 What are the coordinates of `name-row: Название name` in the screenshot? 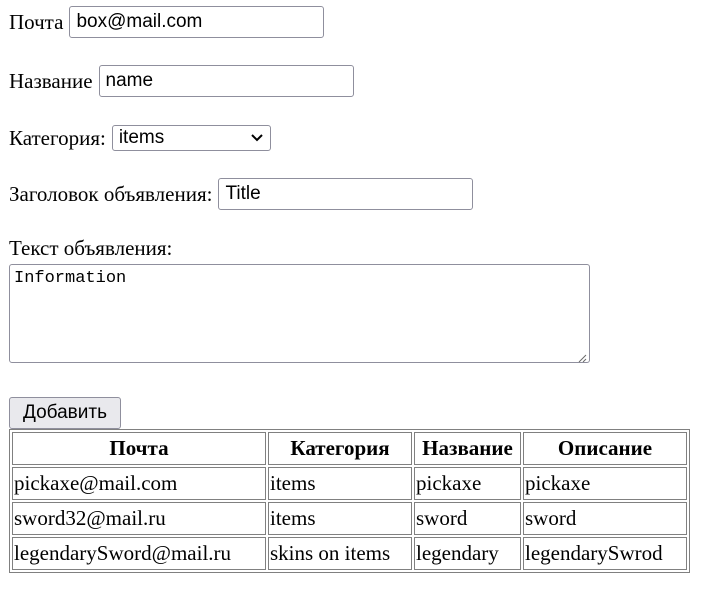 It's located at (181, 81).